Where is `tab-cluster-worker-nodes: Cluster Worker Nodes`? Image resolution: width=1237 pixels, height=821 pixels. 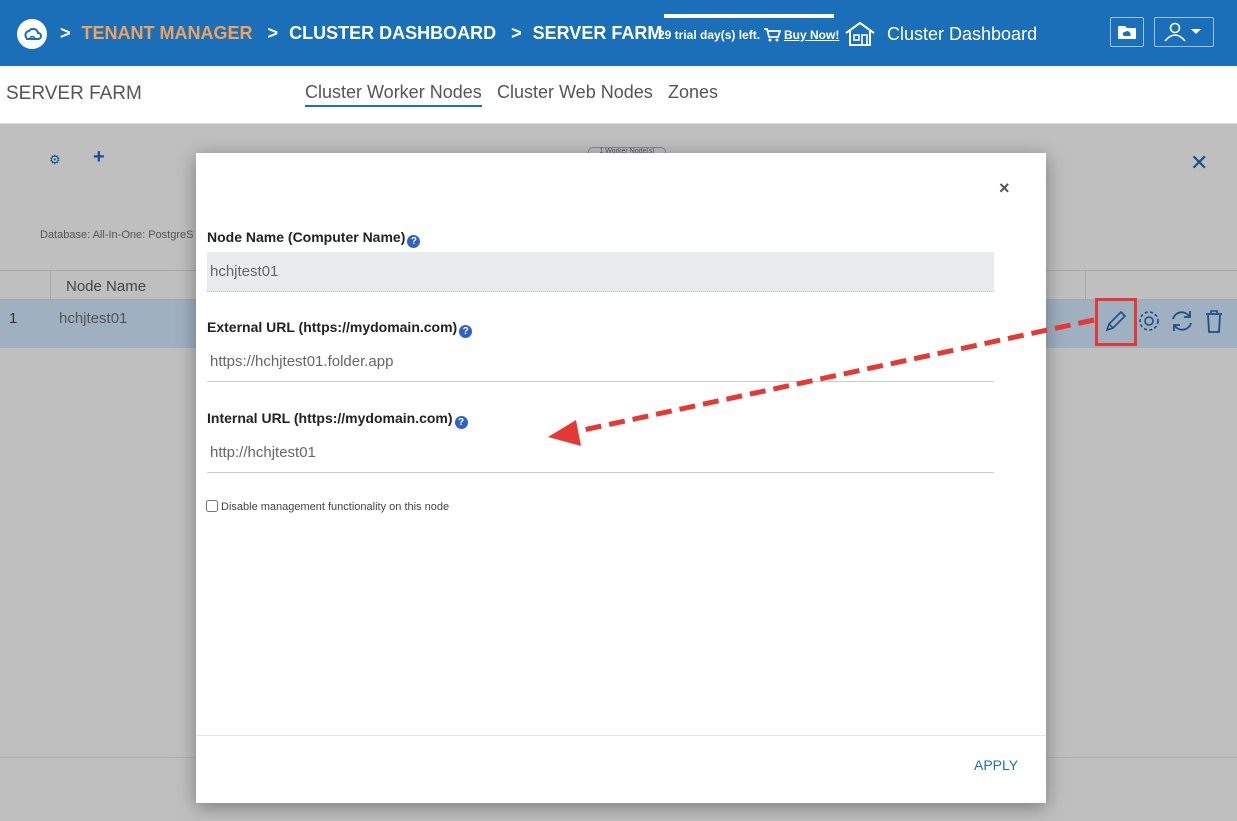 tab-cluster-worker-nodes: Cluster Worker Nodes is located at coordinates (393, 94).